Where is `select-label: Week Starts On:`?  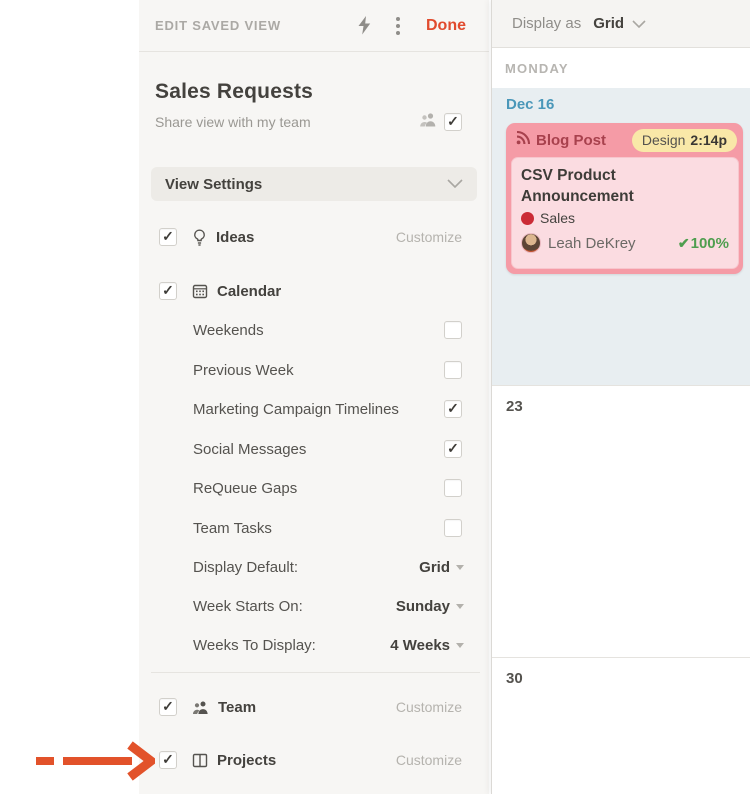 select-label: Week Starts On: is located at coordinates (248, 606).